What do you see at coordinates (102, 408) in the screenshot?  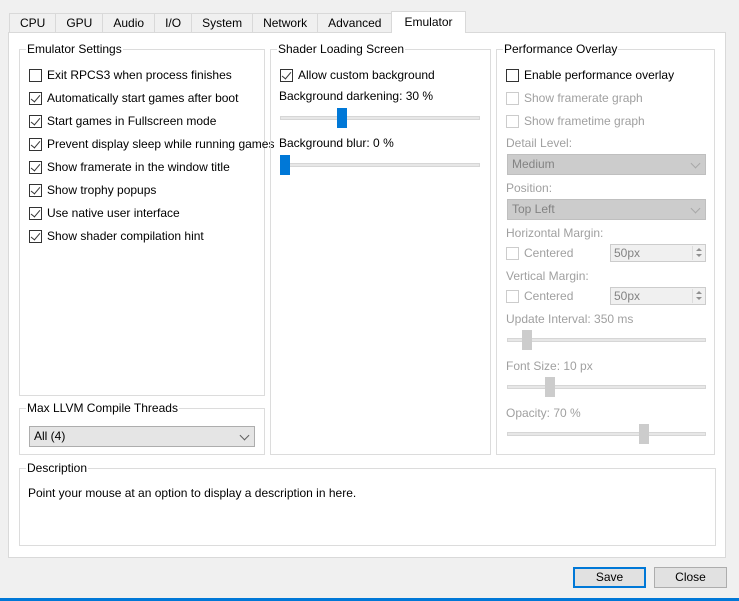 I see `llvm-threads-title: Max LLVM Compile Threads` at bounding box center [102, 408].